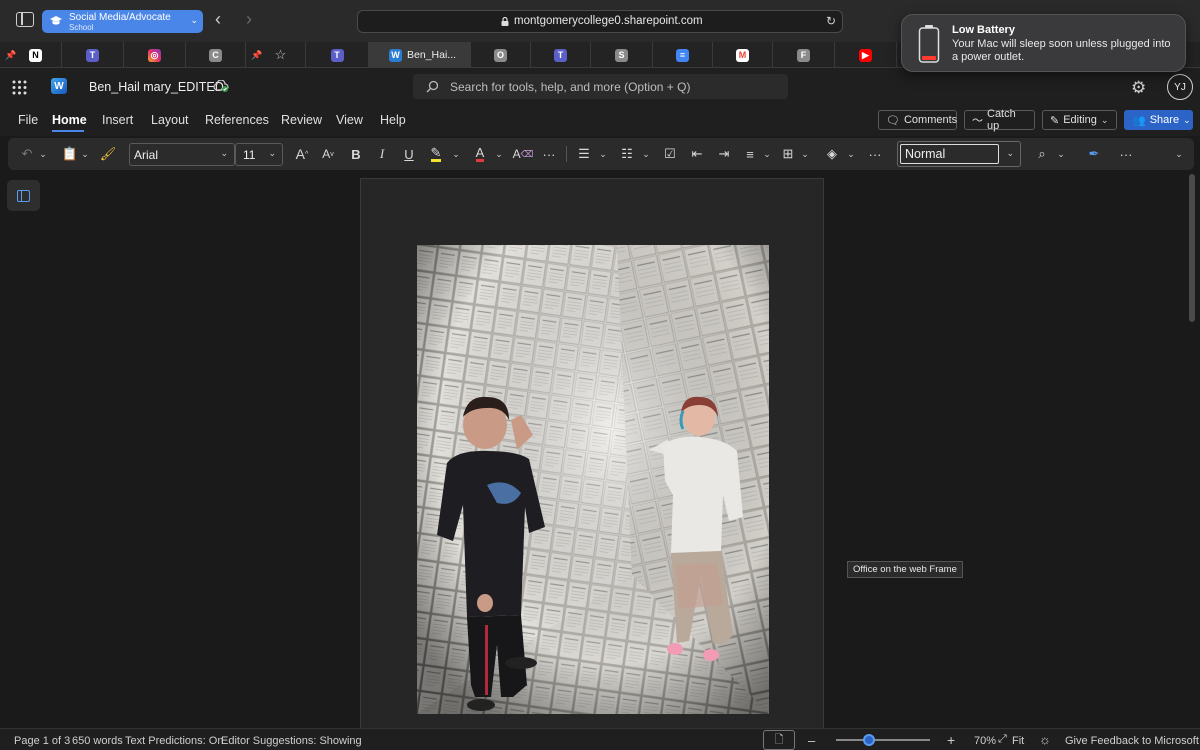  I want to click on notification-title: Low Battery, so click(983, 30).